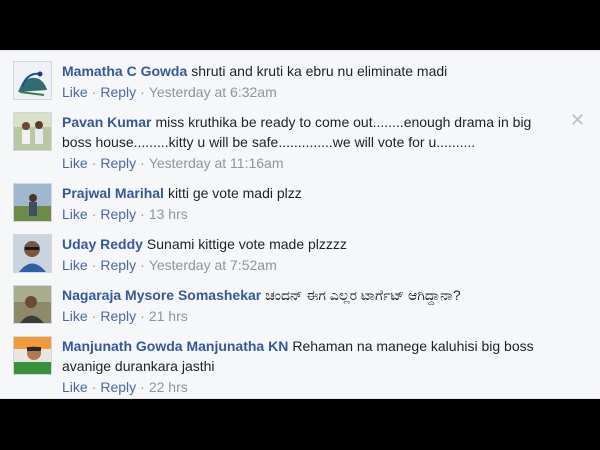  Describe the element at coordinates (234, 193) in the screenshot. I see `comment-text: kitti ge vote madi plzz` at that location.